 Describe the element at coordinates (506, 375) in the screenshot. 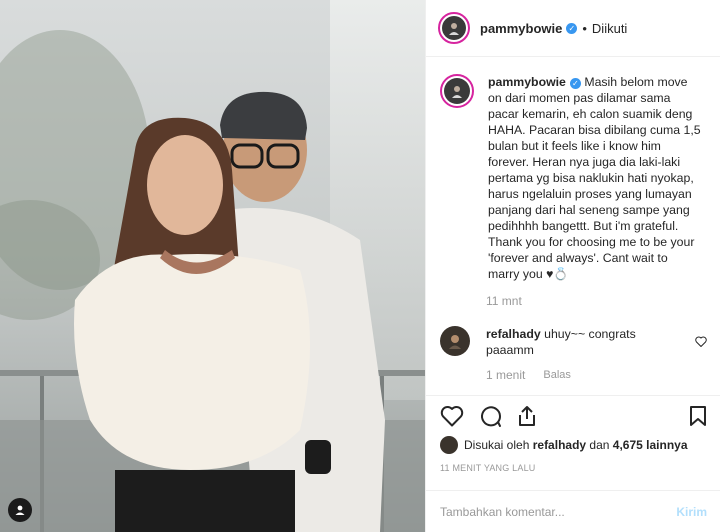

I see `comment-time: 1 menit` at that location.